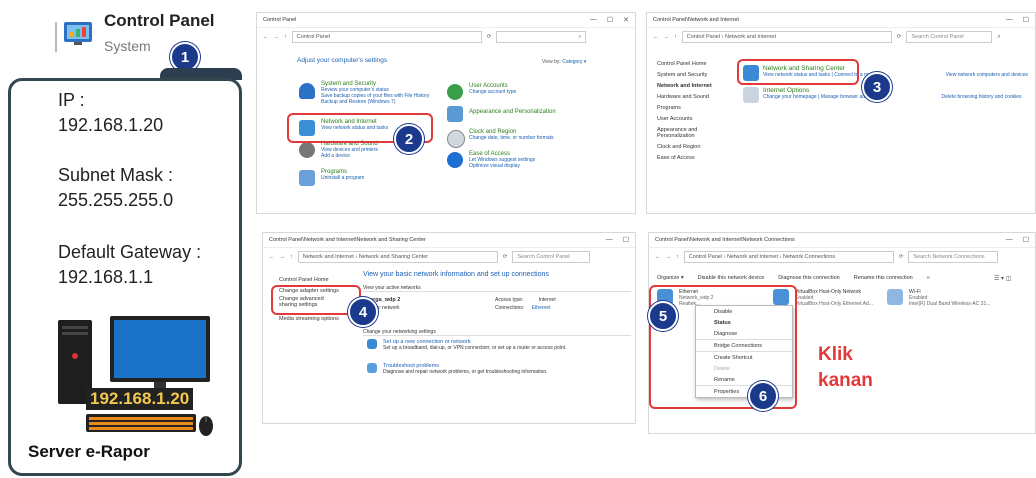  I want to click on view-options-icon: ☰ ▾ ◫, so click(1002, 278).